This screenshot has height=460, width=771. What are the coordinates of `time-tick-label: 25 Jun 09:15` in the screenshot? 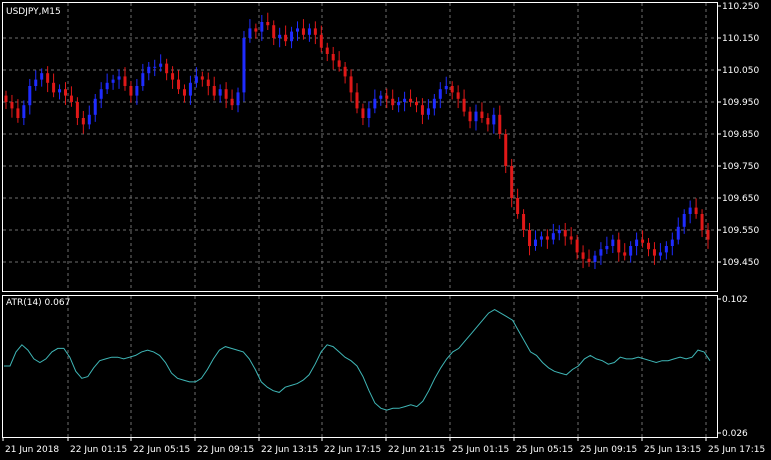 It's located at (608, 450).